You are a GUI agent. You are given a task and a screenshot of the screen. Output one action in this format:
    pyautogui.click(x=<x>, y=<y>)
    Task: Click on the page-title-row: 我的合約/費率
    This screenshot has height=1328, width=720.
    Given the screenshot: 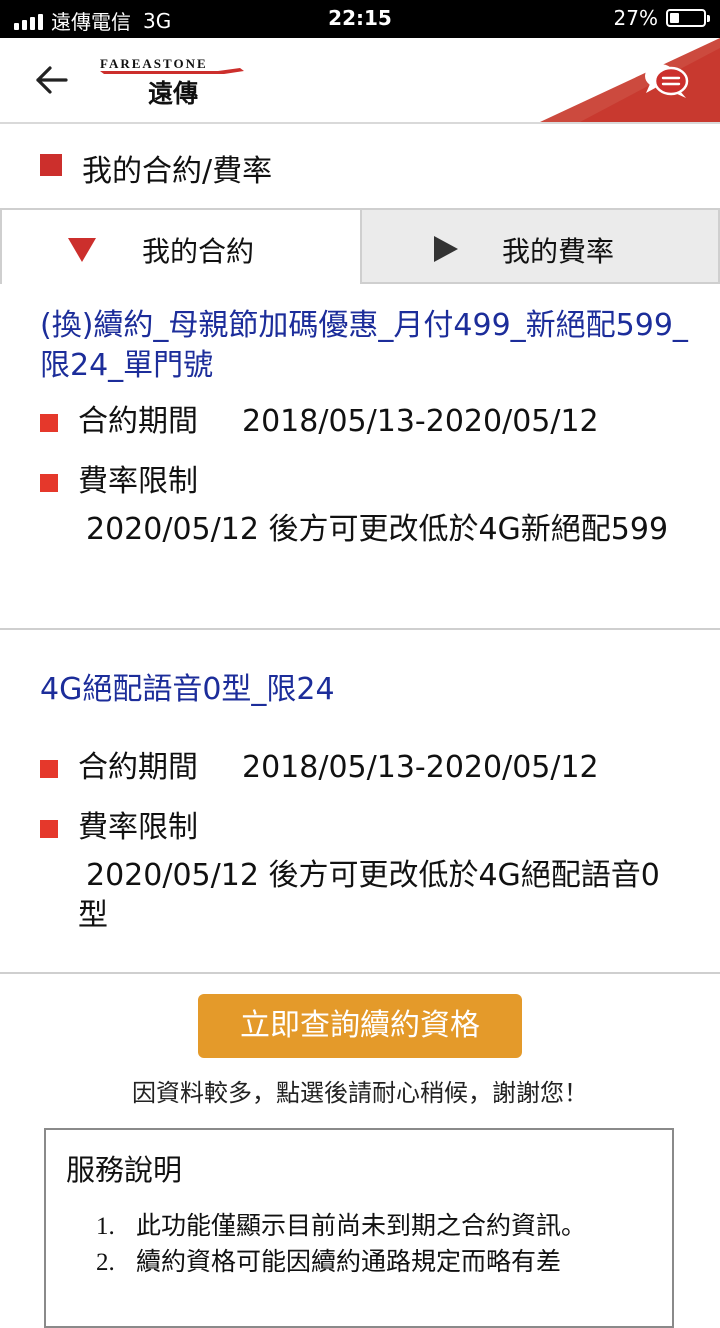 What is the action you would take?
    pyautogui.click(x=360, y=166)
    